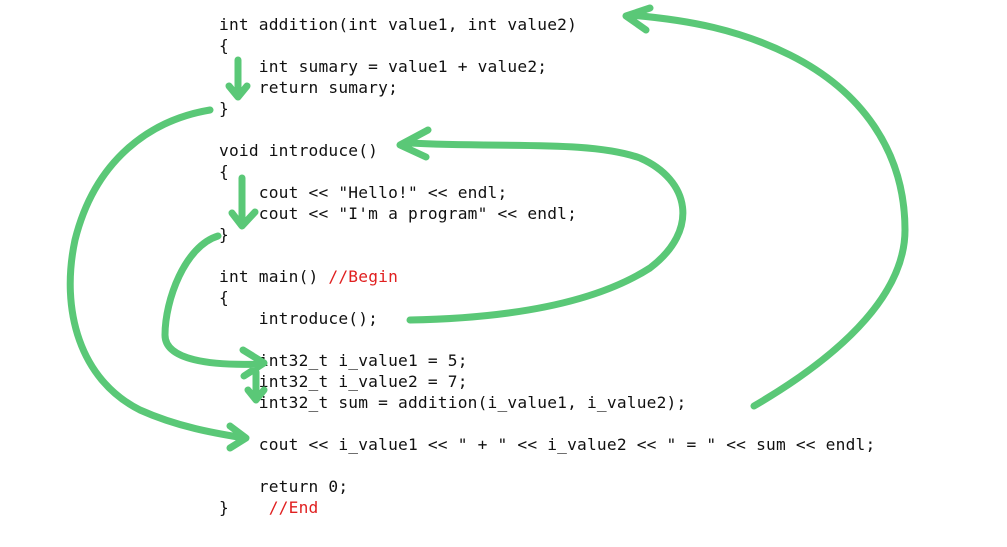 Image resolution: width=1007 pixels, height=547 pixels. I want to click on code-line: introduce();, so click(298, 318).